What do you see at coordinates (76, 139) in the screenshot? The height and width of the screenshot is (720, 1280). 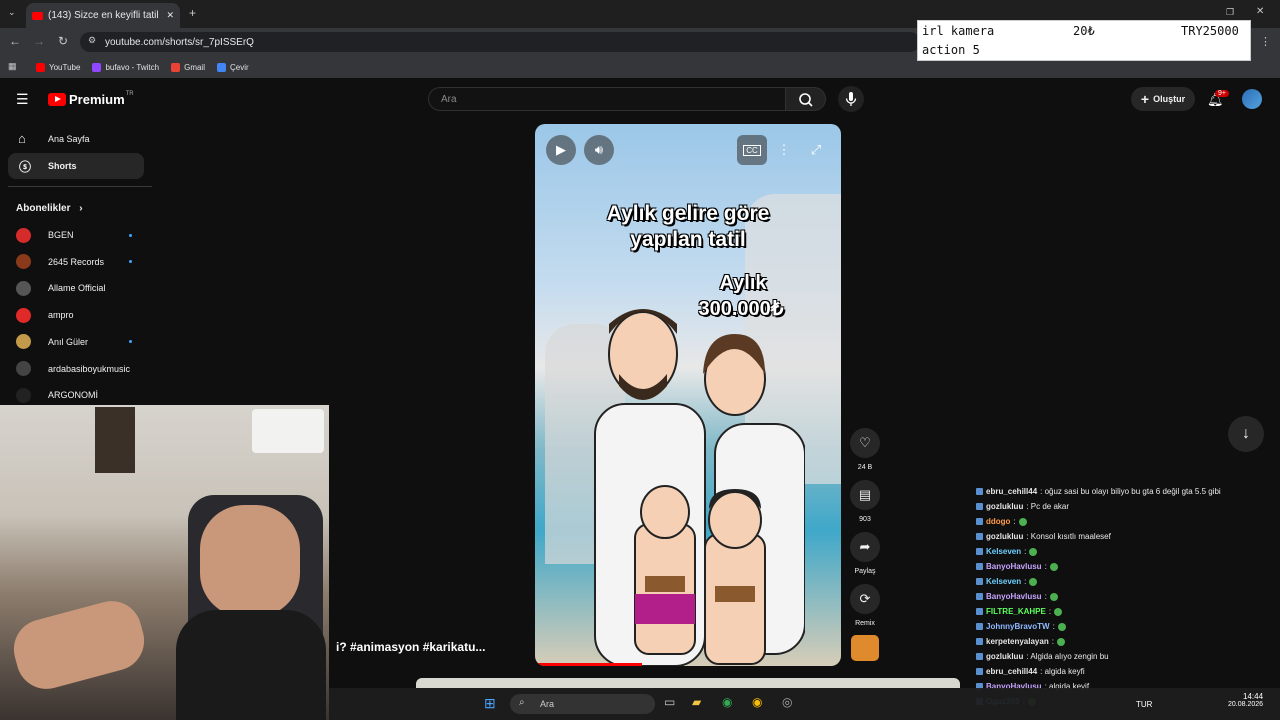 I see `sidebar-item-home: ⌂ Ana Sayfa` at bounding box center [76, 139].